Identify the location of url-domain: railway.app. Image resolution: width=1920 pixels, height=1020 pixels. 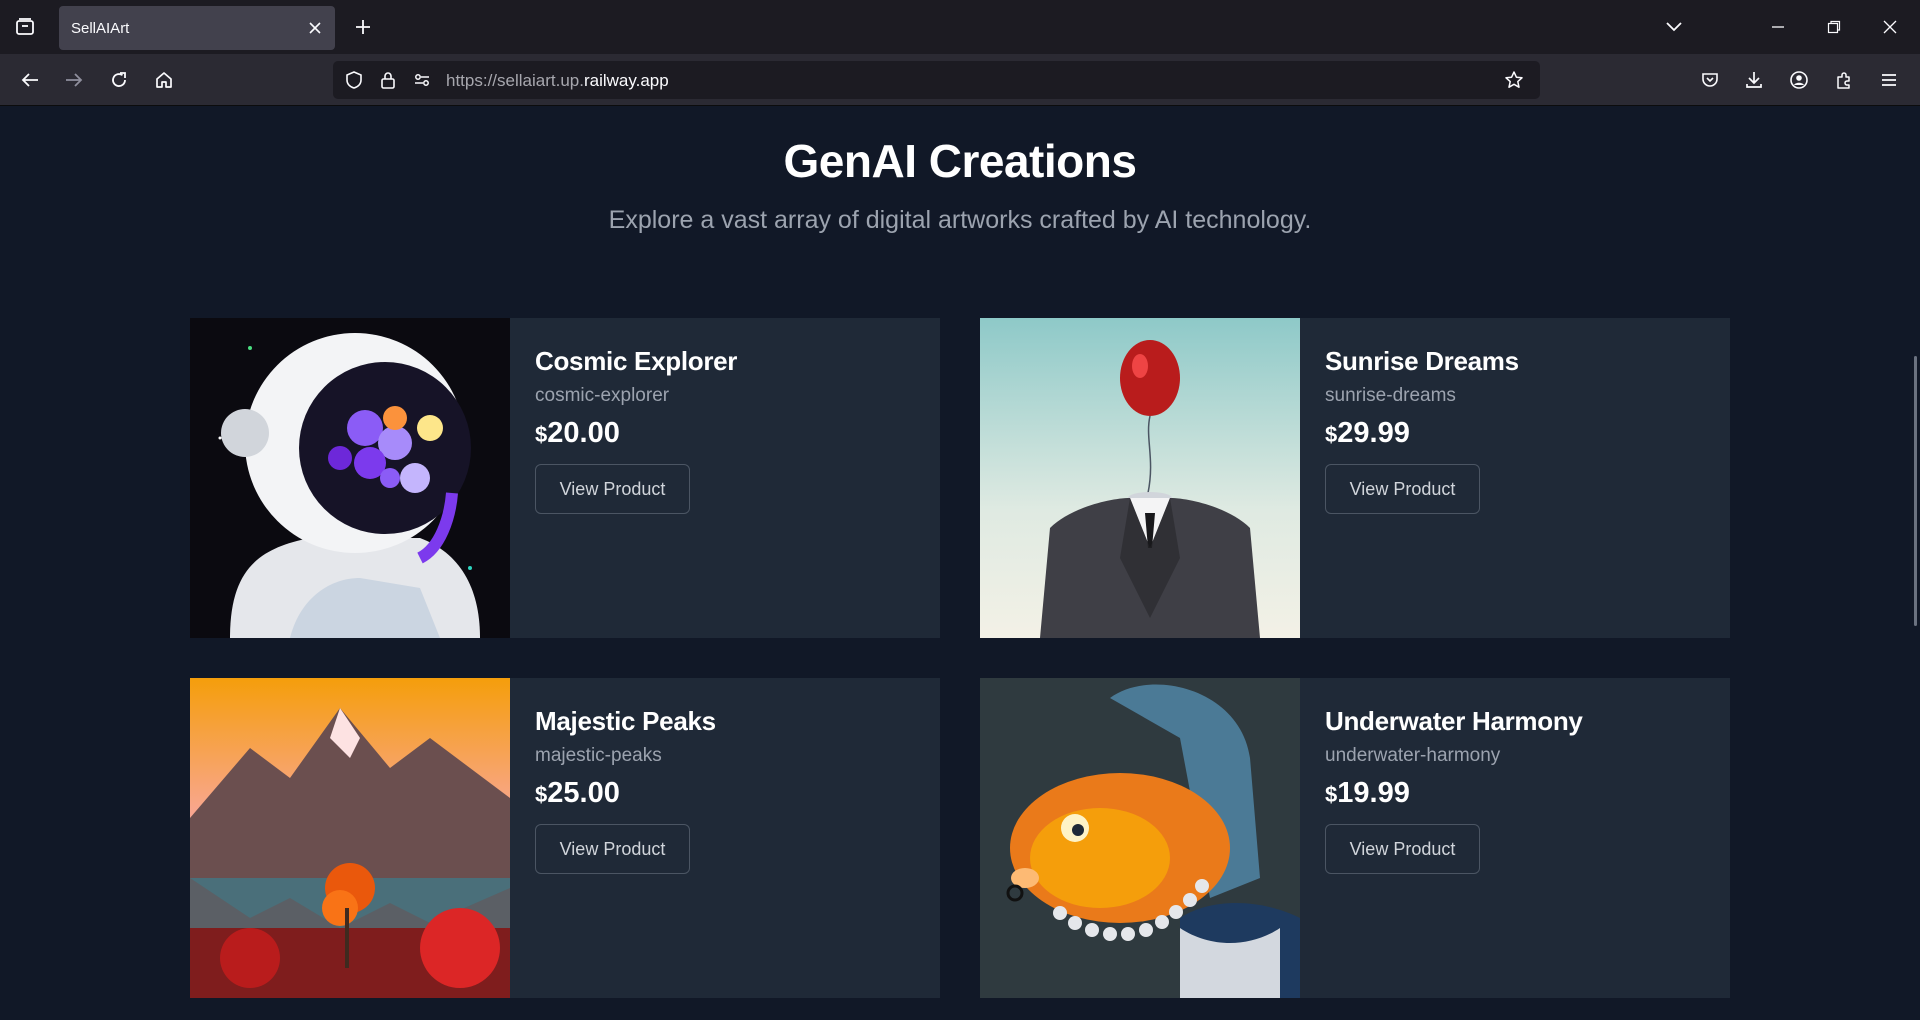
(626, 80).